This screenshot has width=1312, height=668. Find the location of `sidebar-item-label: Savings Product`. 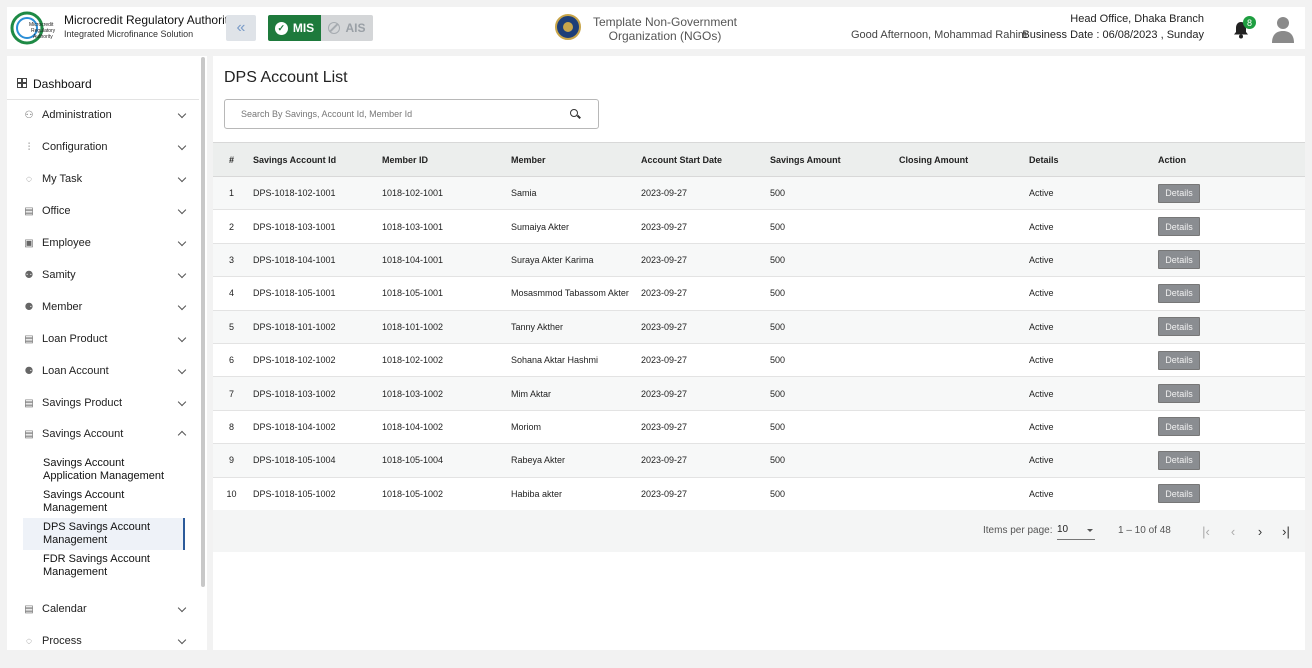

sidebar-item-label: Savings Product is located at coordinates (82, 403).